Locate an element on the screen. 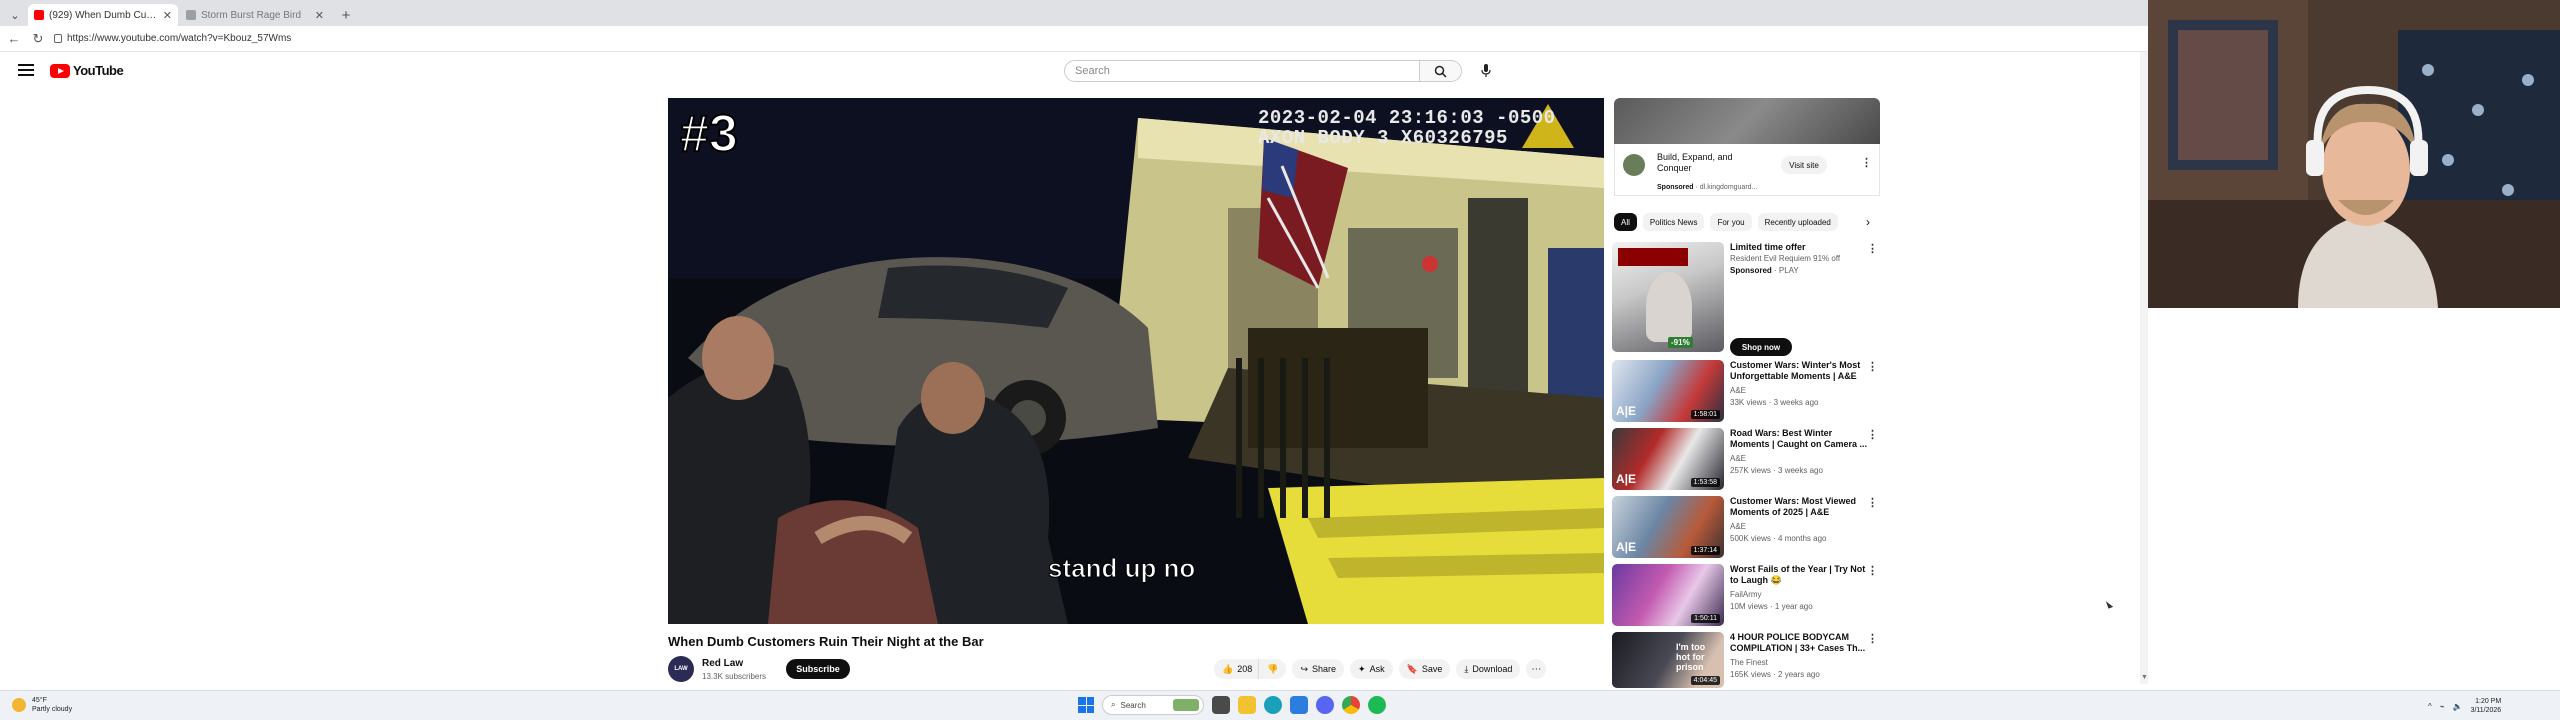 This screenshot has width=2560, height=720. youtube-logo: YouTube is located at coordinates (87, 70).